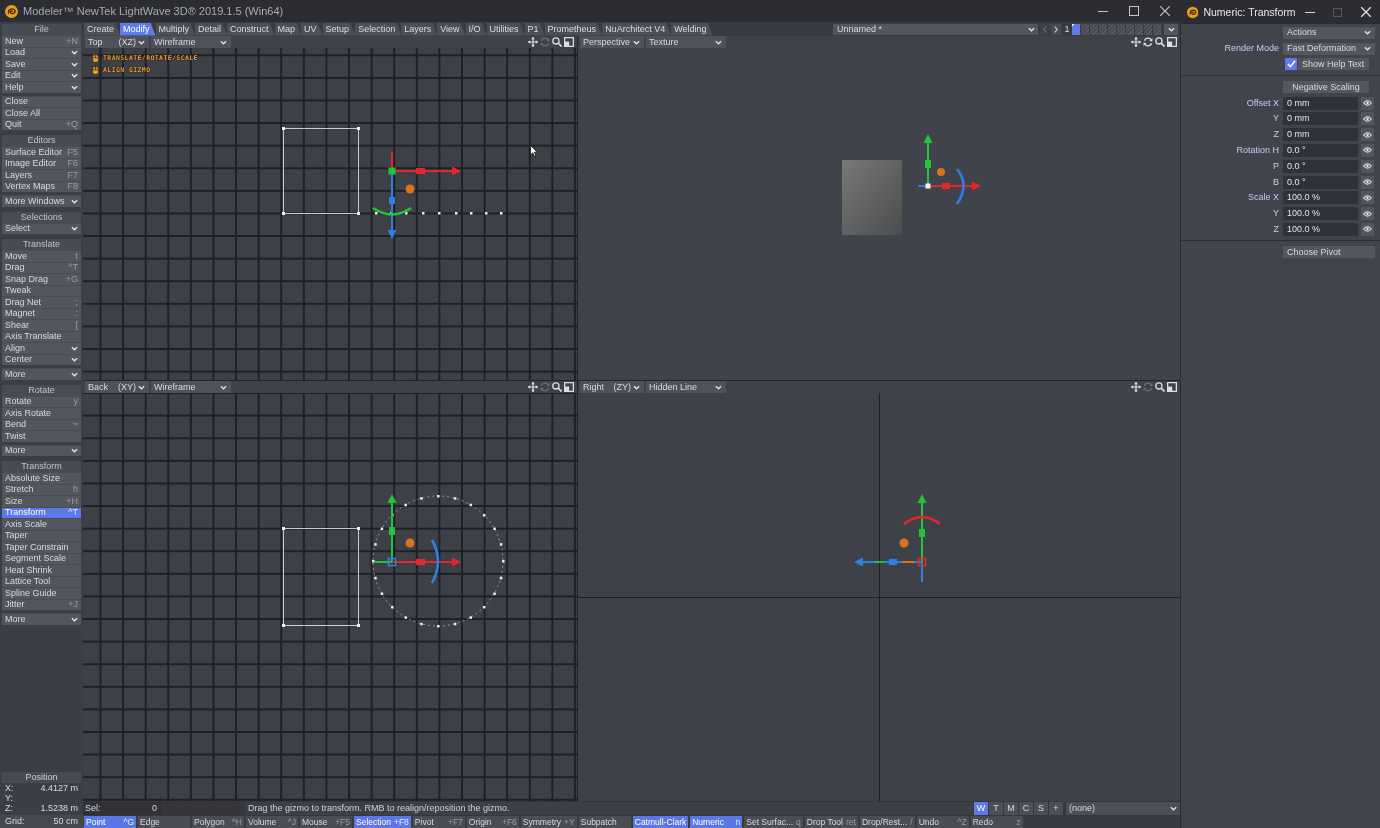 Image resolution: width=1380 pixels, height=828 pixels. What do you see at coordinates (573, 29) in the screenshot?
I see `tab: Prometheus` at bounding box center [573, 29].